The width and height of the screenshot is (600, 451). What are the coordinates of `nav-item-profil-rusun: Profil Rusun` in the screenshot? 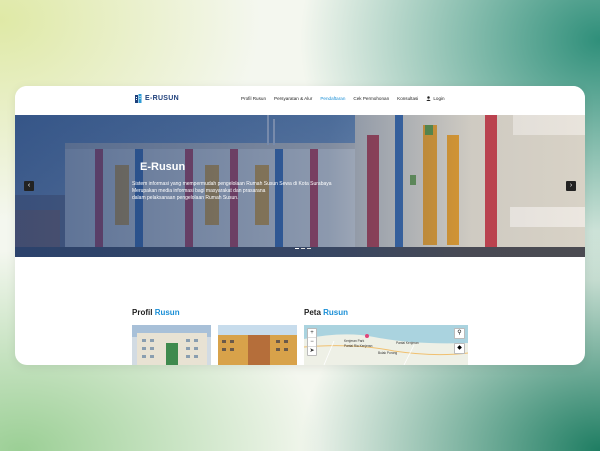 It's located at (253, 98).